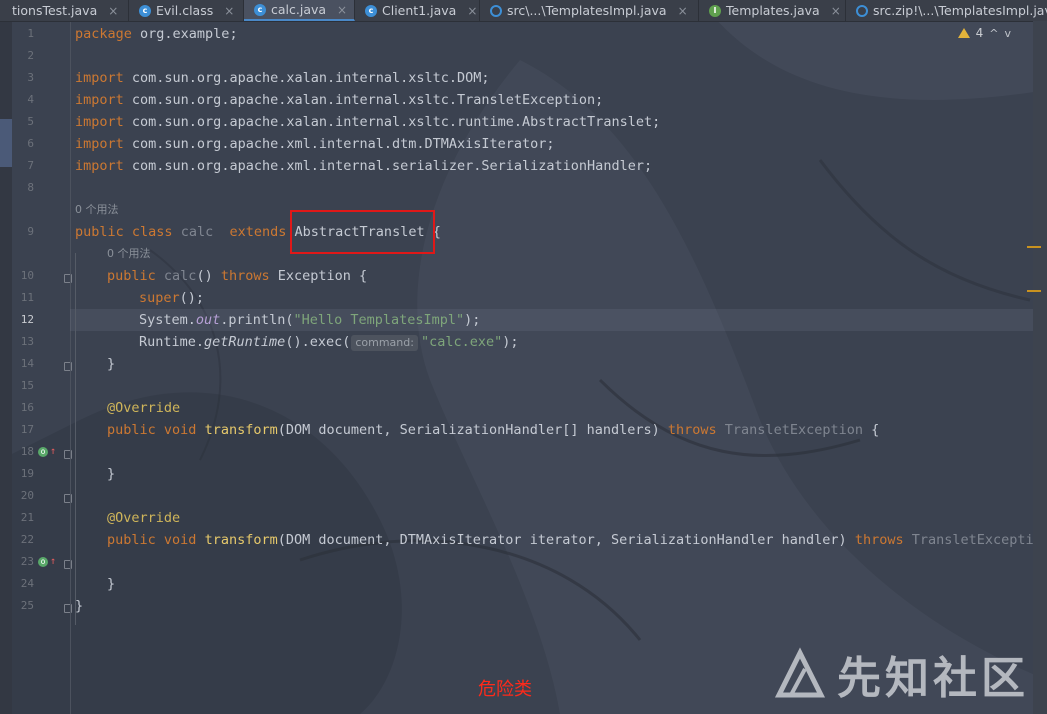  I want to click on tab-src-templatesimpl: src\...\TemplatesImpl.java ×, so click(589, 10).